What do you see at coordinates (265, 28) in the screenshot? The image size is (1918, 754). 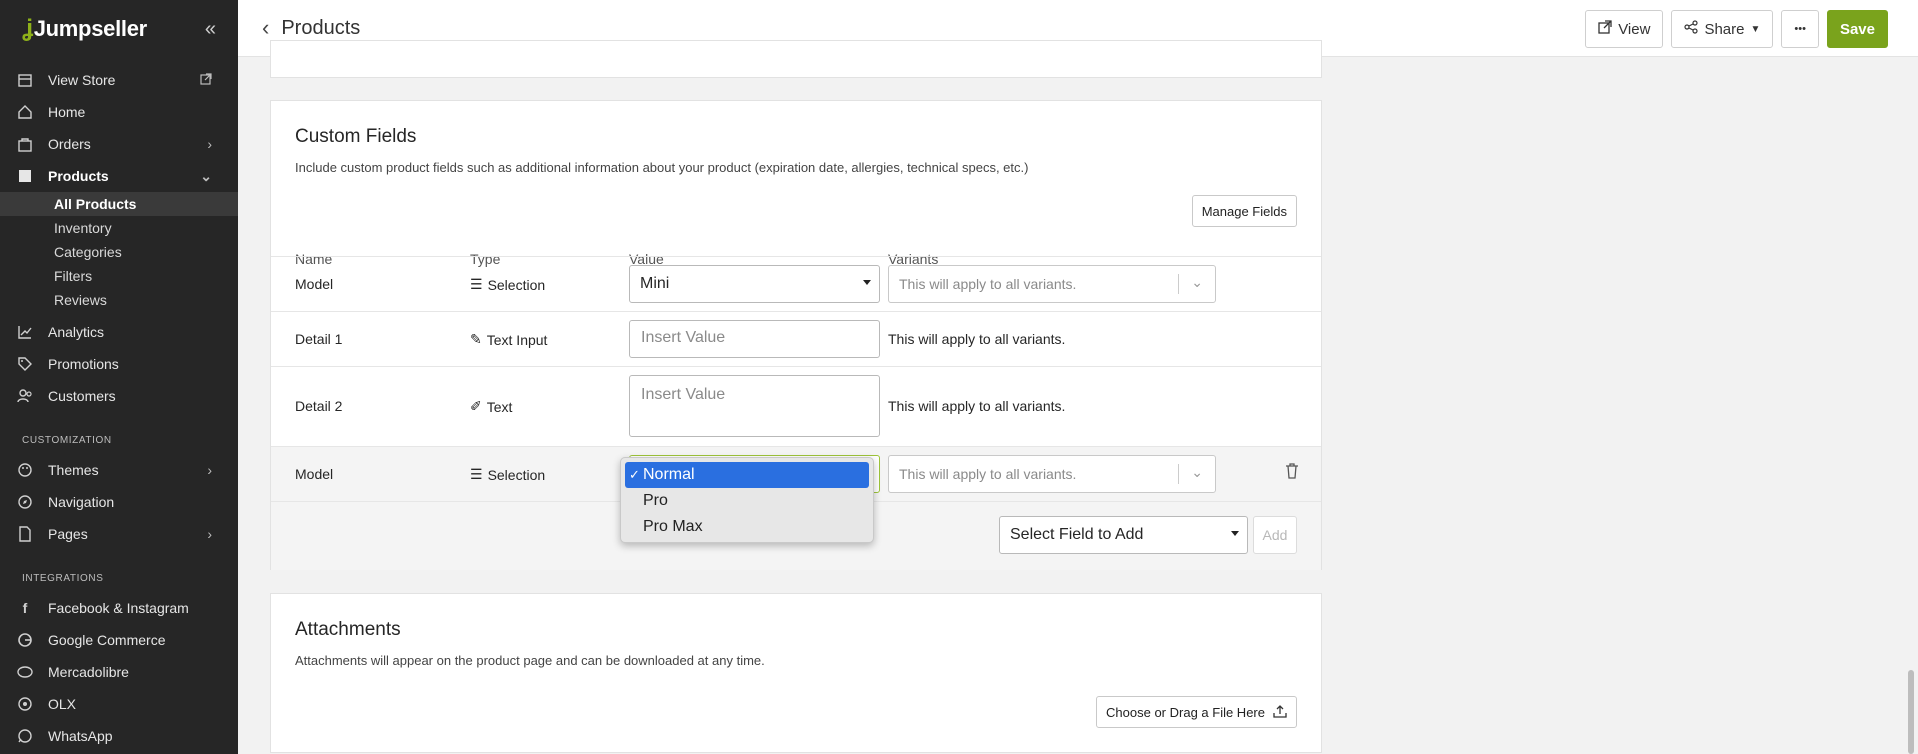 I see `back-chevron-icon: ‹` at bounding box center [265, 28].